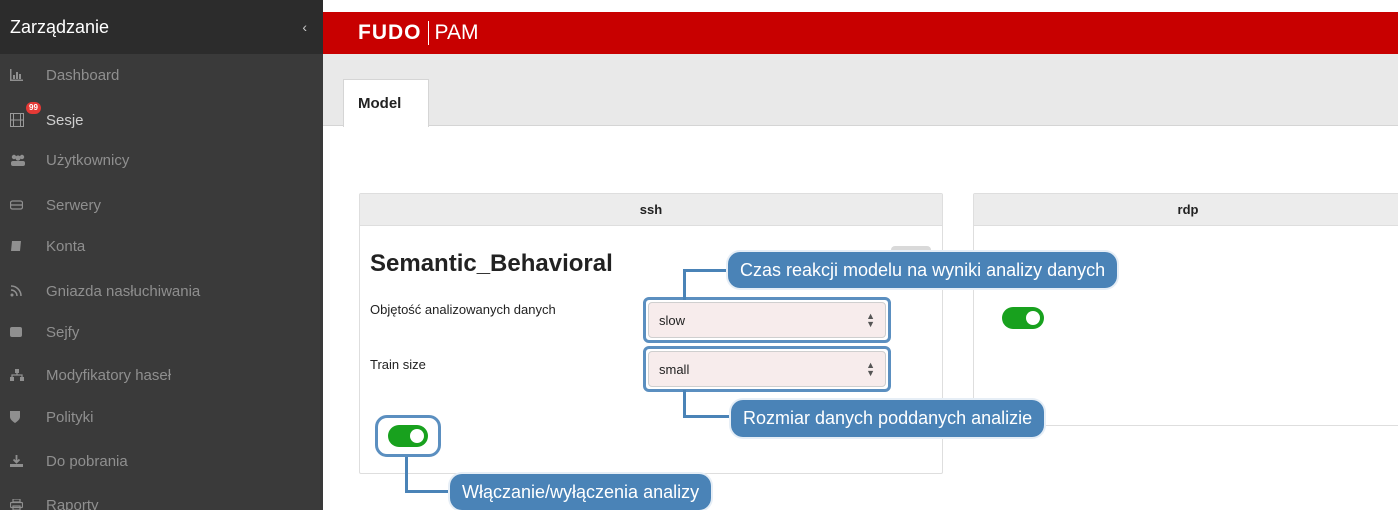 This screenshot has height=510, width=1398. What do you see at coordinates (398, 364) in the screenshot?
I see `train-size-label: Train size` at bounding box center [398, 364].